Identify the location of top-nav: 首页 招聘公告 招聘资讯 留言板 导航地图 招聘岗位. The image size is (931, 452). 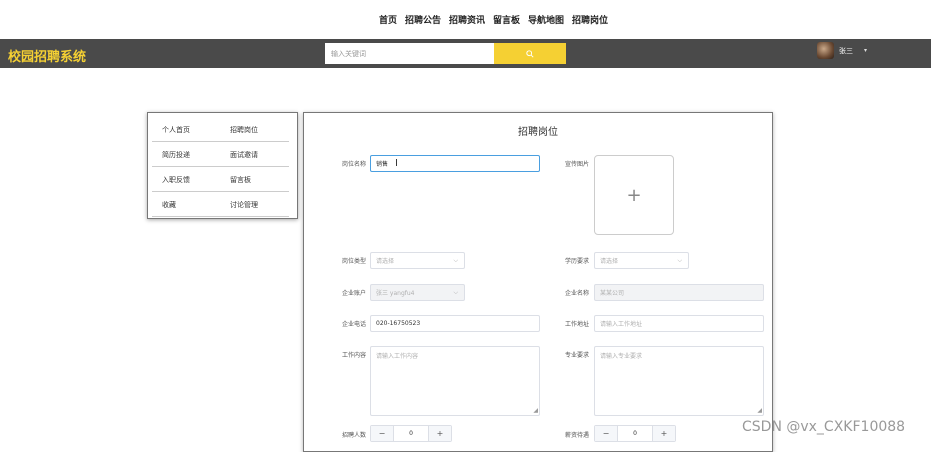
(465, 19).